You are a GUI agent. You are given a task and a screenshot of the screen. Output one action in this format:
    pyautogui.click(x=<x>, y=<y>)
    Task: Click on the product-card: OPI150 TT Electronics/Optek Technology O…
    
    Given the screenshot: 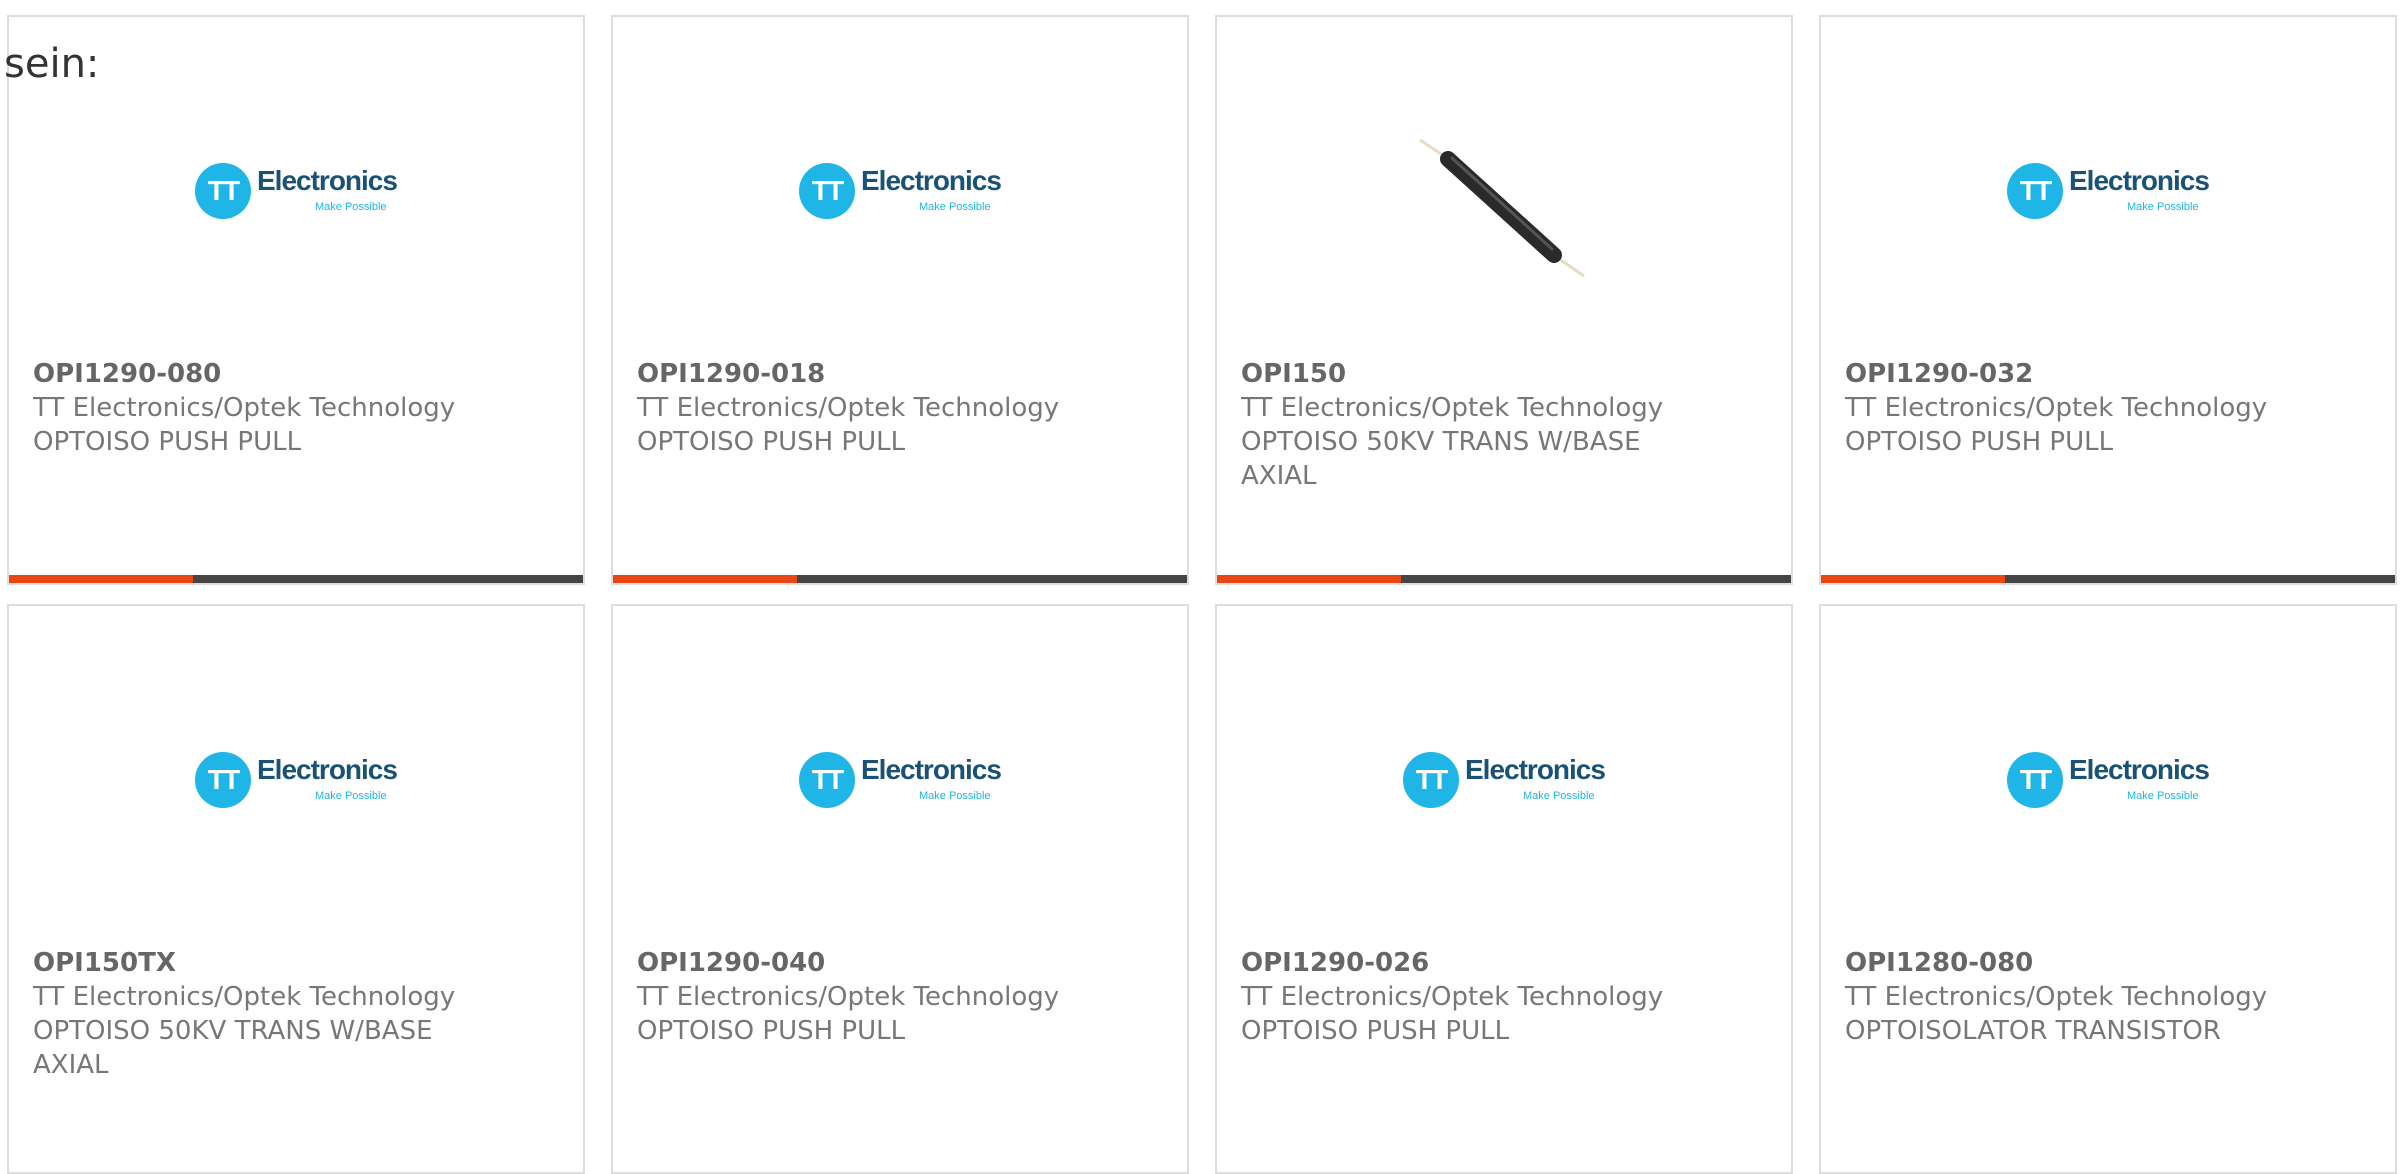 What is the action you would take?
    pyautogui.click(x=1504, y=300)
    